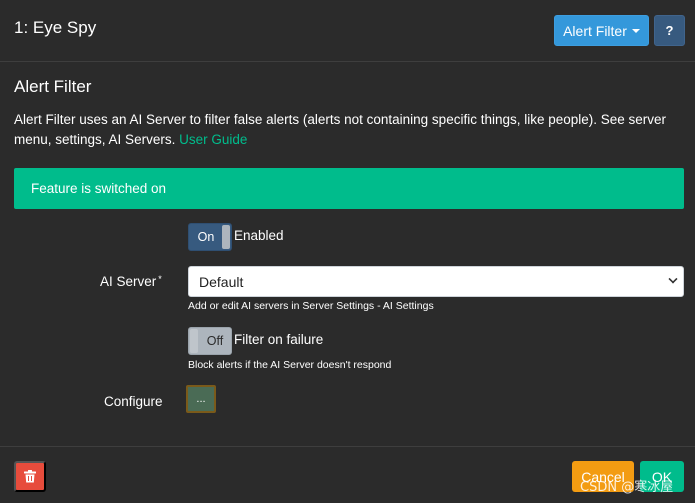  Describe the element at coordinates (128, 281) in the screenshot. I see `ai-server-label-text: AI Server` at that location.